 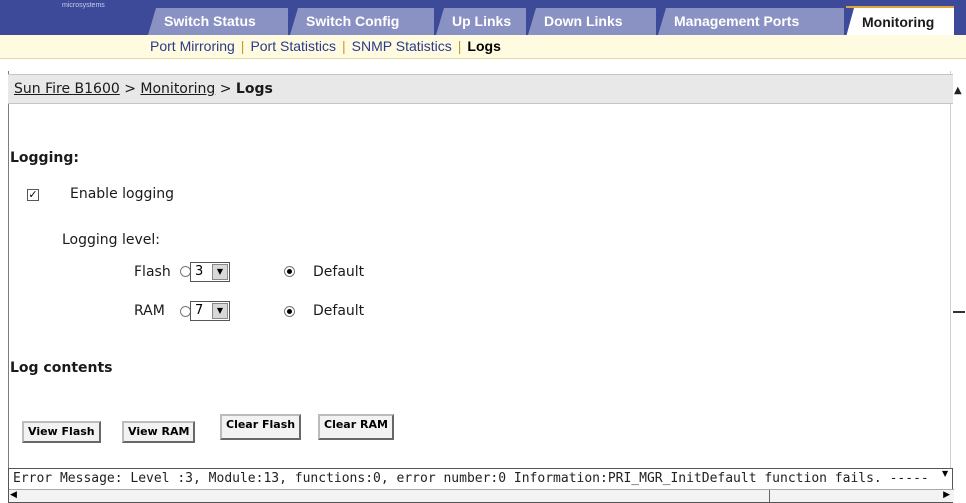 What do you see at coordinates (751, 21) in the screenshot?
I see `tab-management-ports: Management Ports` at bounding box center [751, 21].